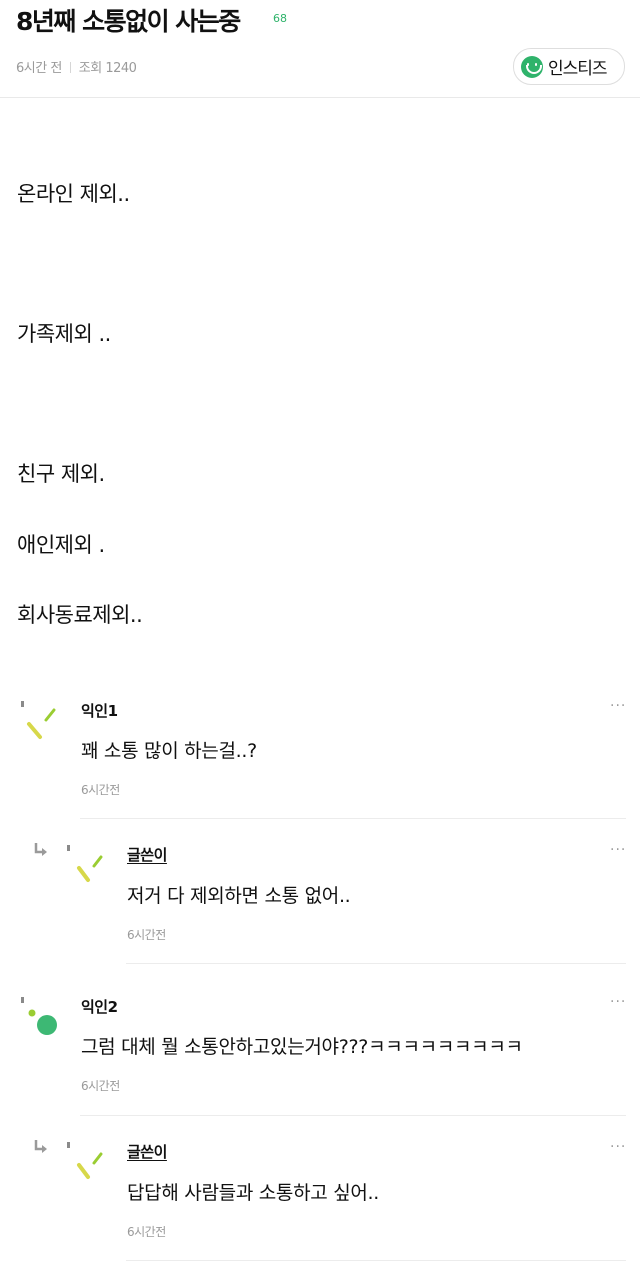  Describe the element at coordinates (280, 18) in the screenshot. I see `comment-count-badge: 68` at that location.